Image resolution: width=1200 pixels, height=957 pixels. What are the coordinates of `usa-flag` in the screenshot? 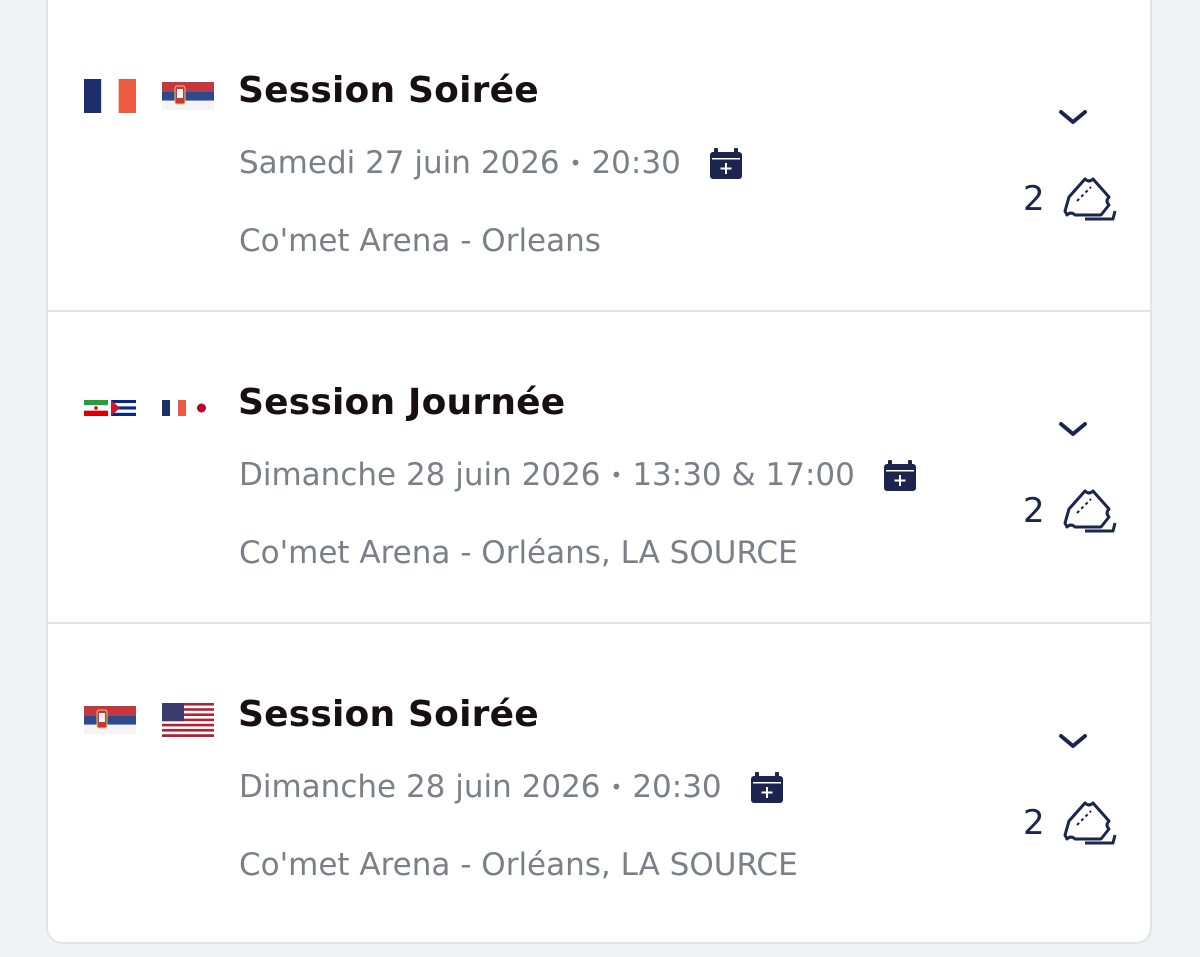 It's located at (188, 720).